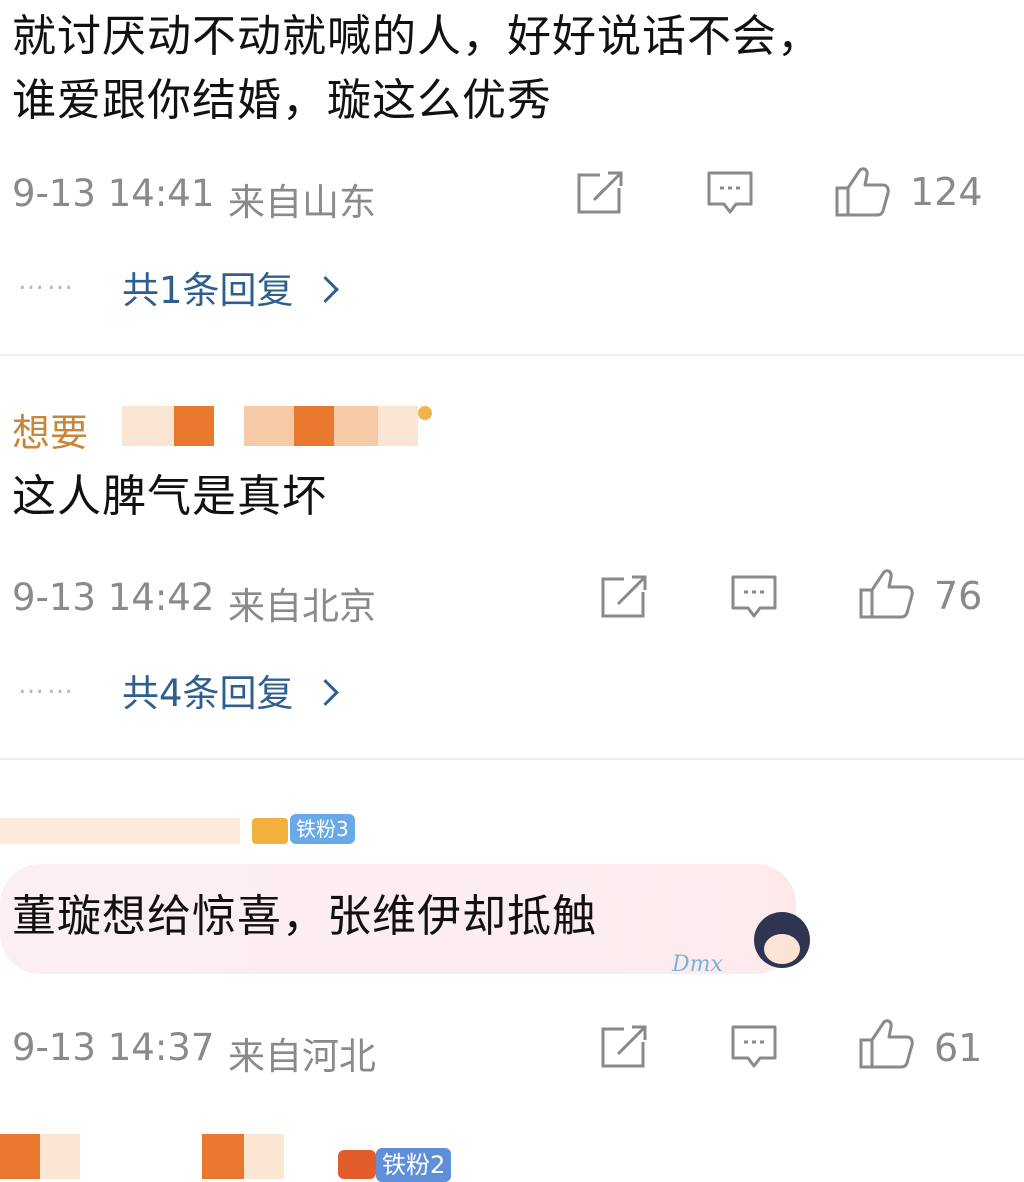  I want to click on comment-2-location: 来自北京, so click(302, 606).